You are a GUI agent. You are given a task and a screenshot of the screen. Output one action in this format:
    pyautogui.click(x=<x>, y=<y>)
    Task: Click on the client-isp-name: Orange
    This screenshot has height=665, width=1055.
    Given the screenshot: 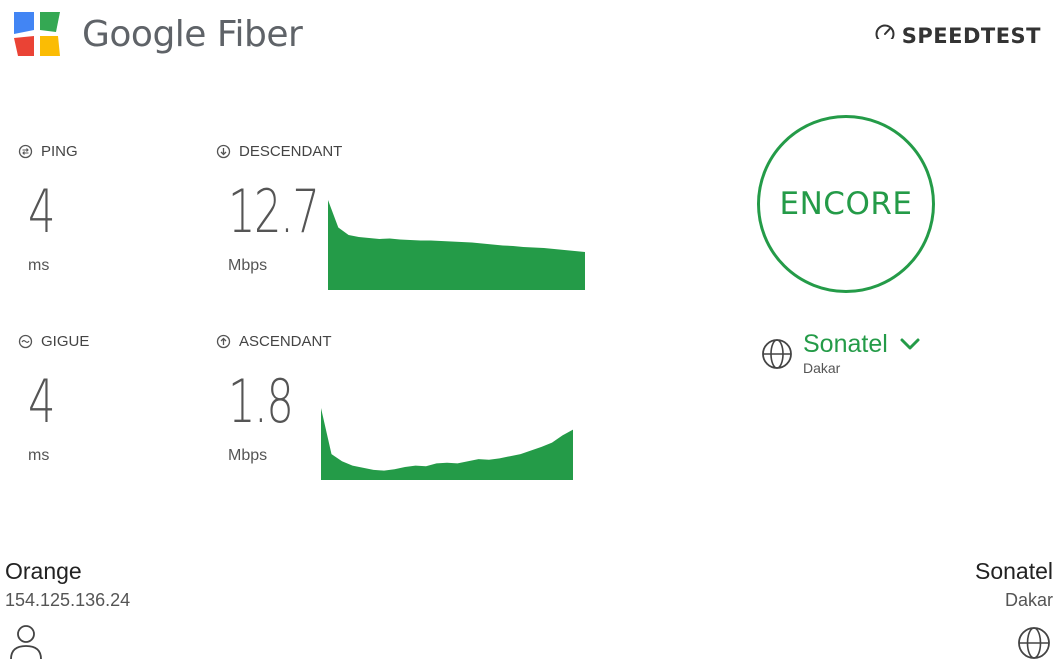 What is the action you would take?
    pyautogui.click(x=43, y=571)
    